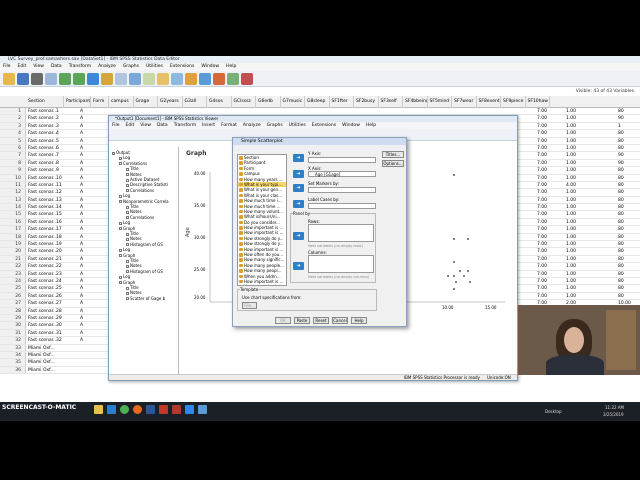 This screenshot has width=640, height=480. Describe the element at coordinates (59, 251) in the screenshot. I see `cell-participant: 20` at that location.